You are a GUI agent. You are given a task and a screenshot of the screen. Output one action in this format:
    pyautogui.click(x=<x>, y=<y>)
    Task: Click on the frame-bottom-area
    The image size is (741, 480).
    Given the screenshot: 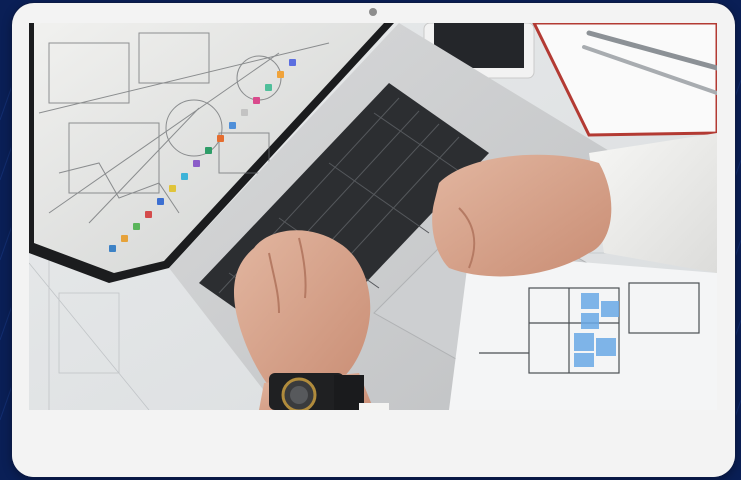 What is the action you would take?
    pyautogui.click(x=373, y=443)
    